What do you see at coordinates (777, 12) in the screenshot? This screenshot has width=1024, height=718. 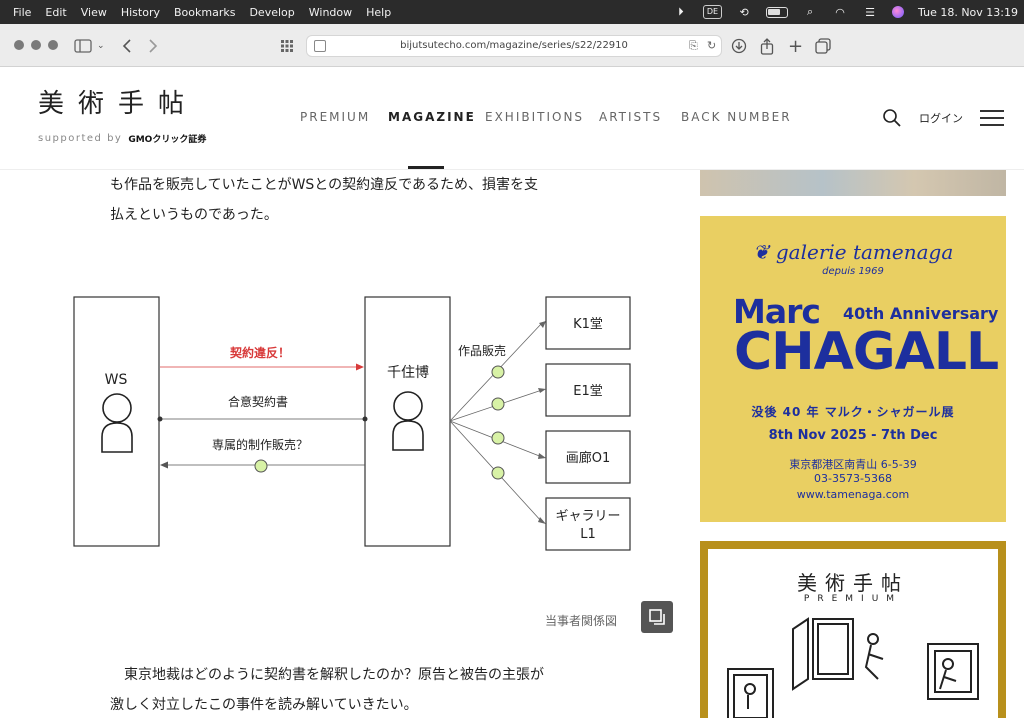 I see `battery-icon` at bounding box center [777, 12].